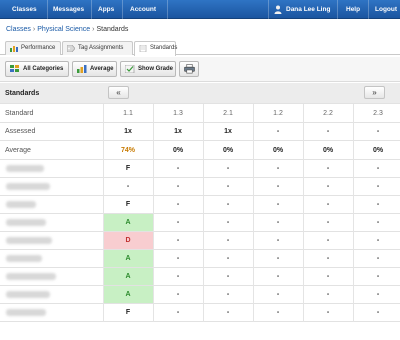 The width and height of the screenshot is (400, 340). What do you see at coordinates (278, 113) in the screenshot?
I see `grid-cell: 1.2` at bounding box center [278, 113].